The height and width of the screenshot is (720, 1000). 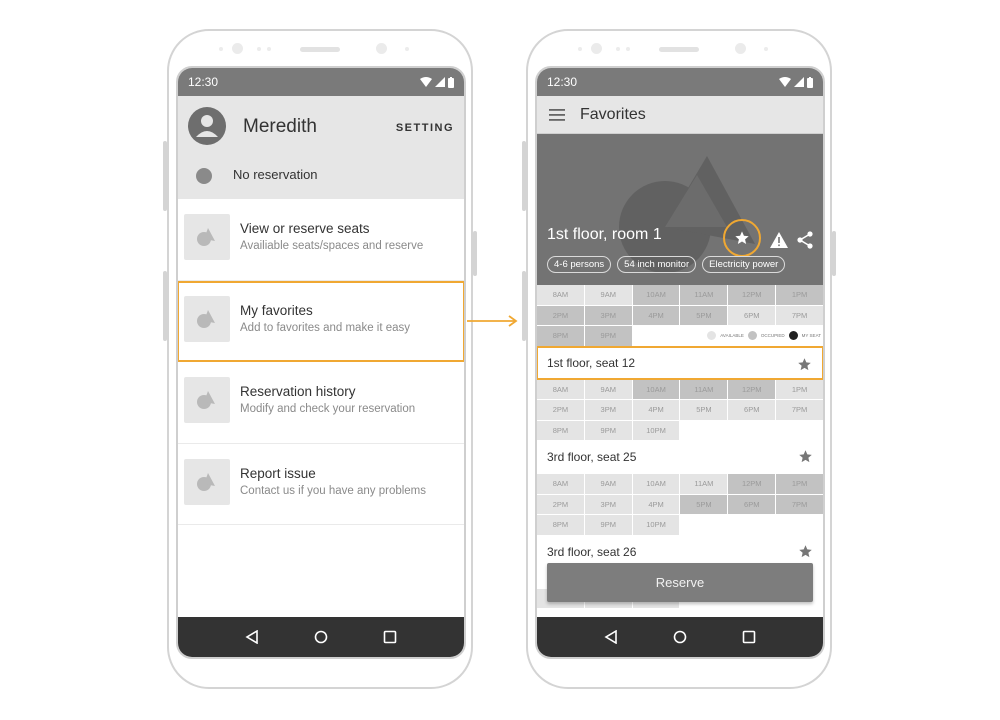 I want to click on volume-down-button, so click(x=165, y=306).